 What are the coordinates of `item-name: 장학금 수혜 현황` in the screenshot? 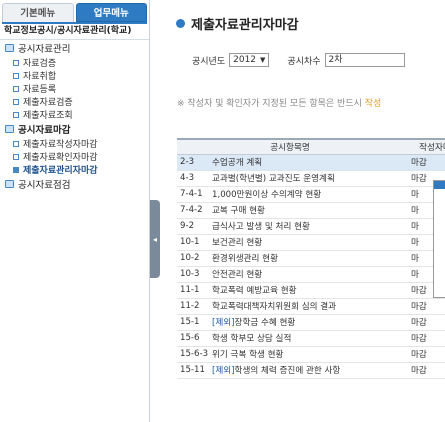 It's located at (265, 323).